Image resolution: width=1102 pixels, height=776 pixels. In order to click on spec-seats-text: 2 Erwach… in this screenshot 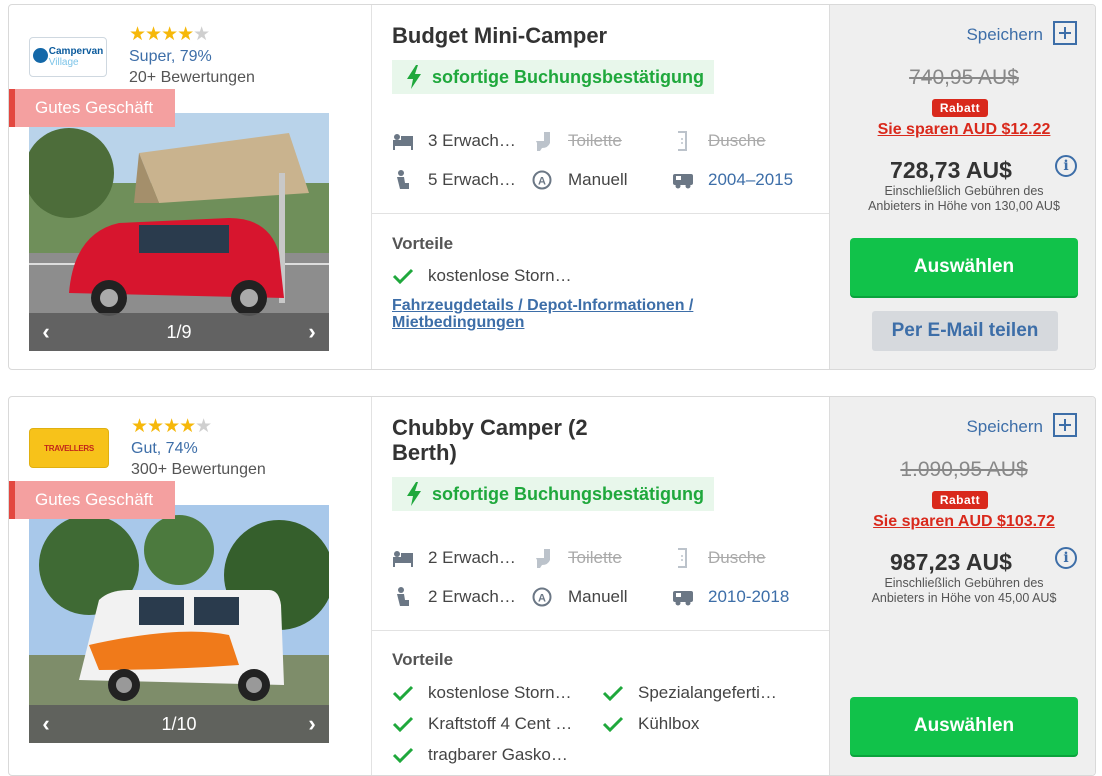, I will do `click(472, 596)`.